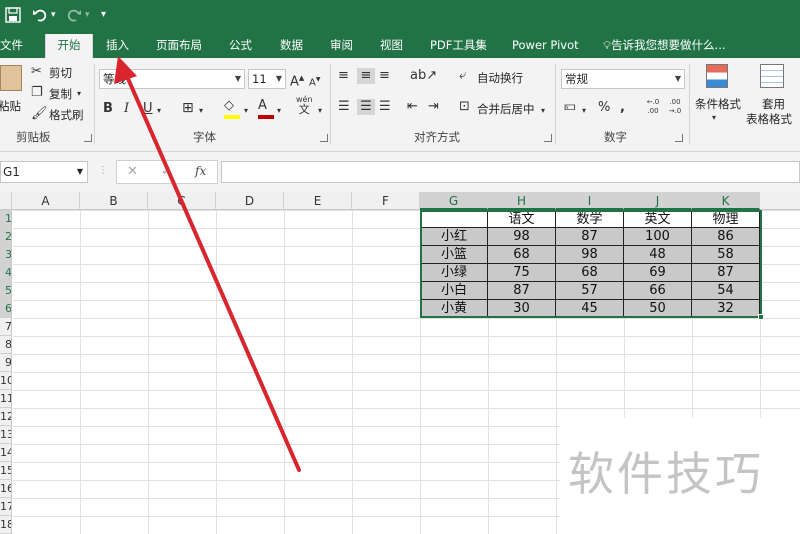 The image size is (800, 534). Describe the element at coordinates (341, 45) in the screenshot. I see `tab-review: 审阅` at that location.